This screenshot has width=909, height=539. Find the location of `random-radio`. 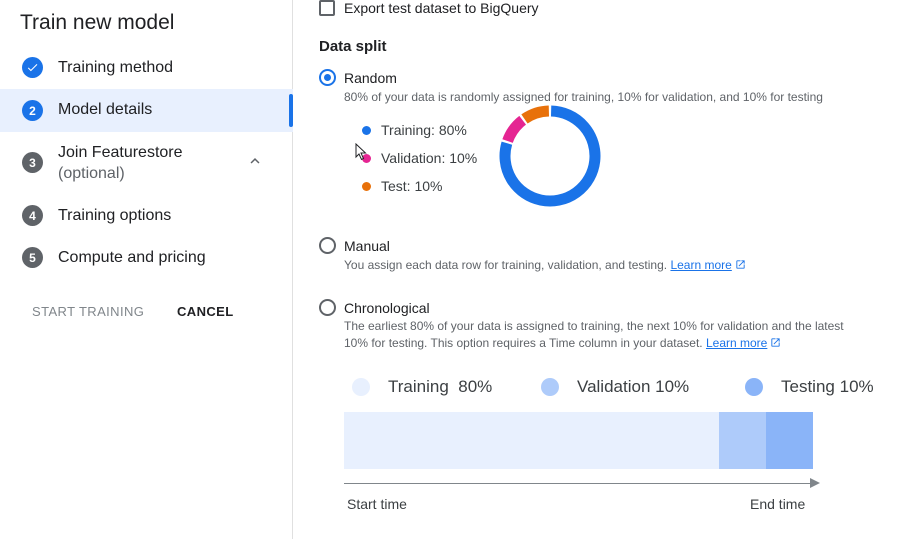

random-radio is located at coordinates (327, 77).